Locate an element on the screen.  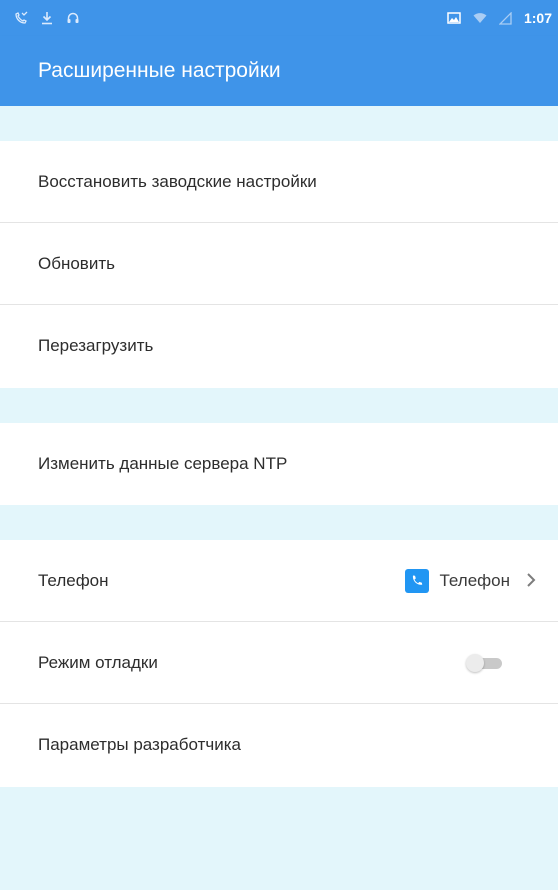
update-row: Обновить is located at coordinates (279, 264).